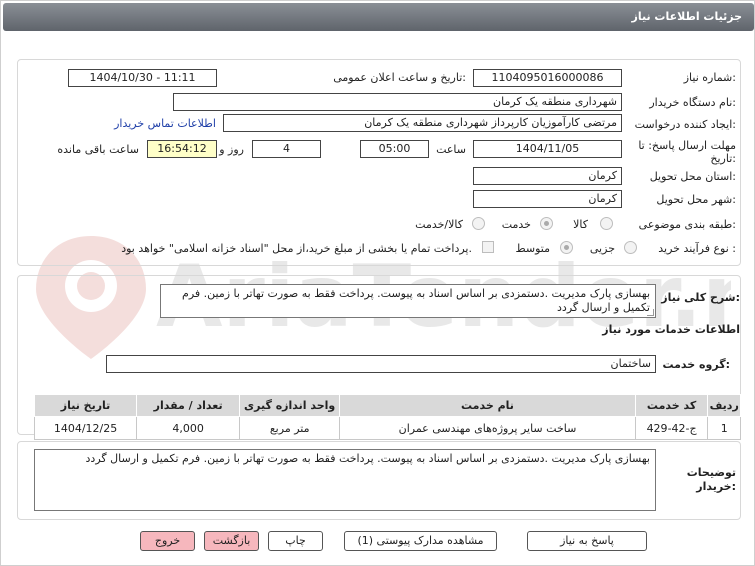 This screenshot has width=755, height=566. What do you see at coordinates (587, 541) in the screenshot?
I see `reply-button: پاسخ به نیاز` at bounding box center [587, 541].